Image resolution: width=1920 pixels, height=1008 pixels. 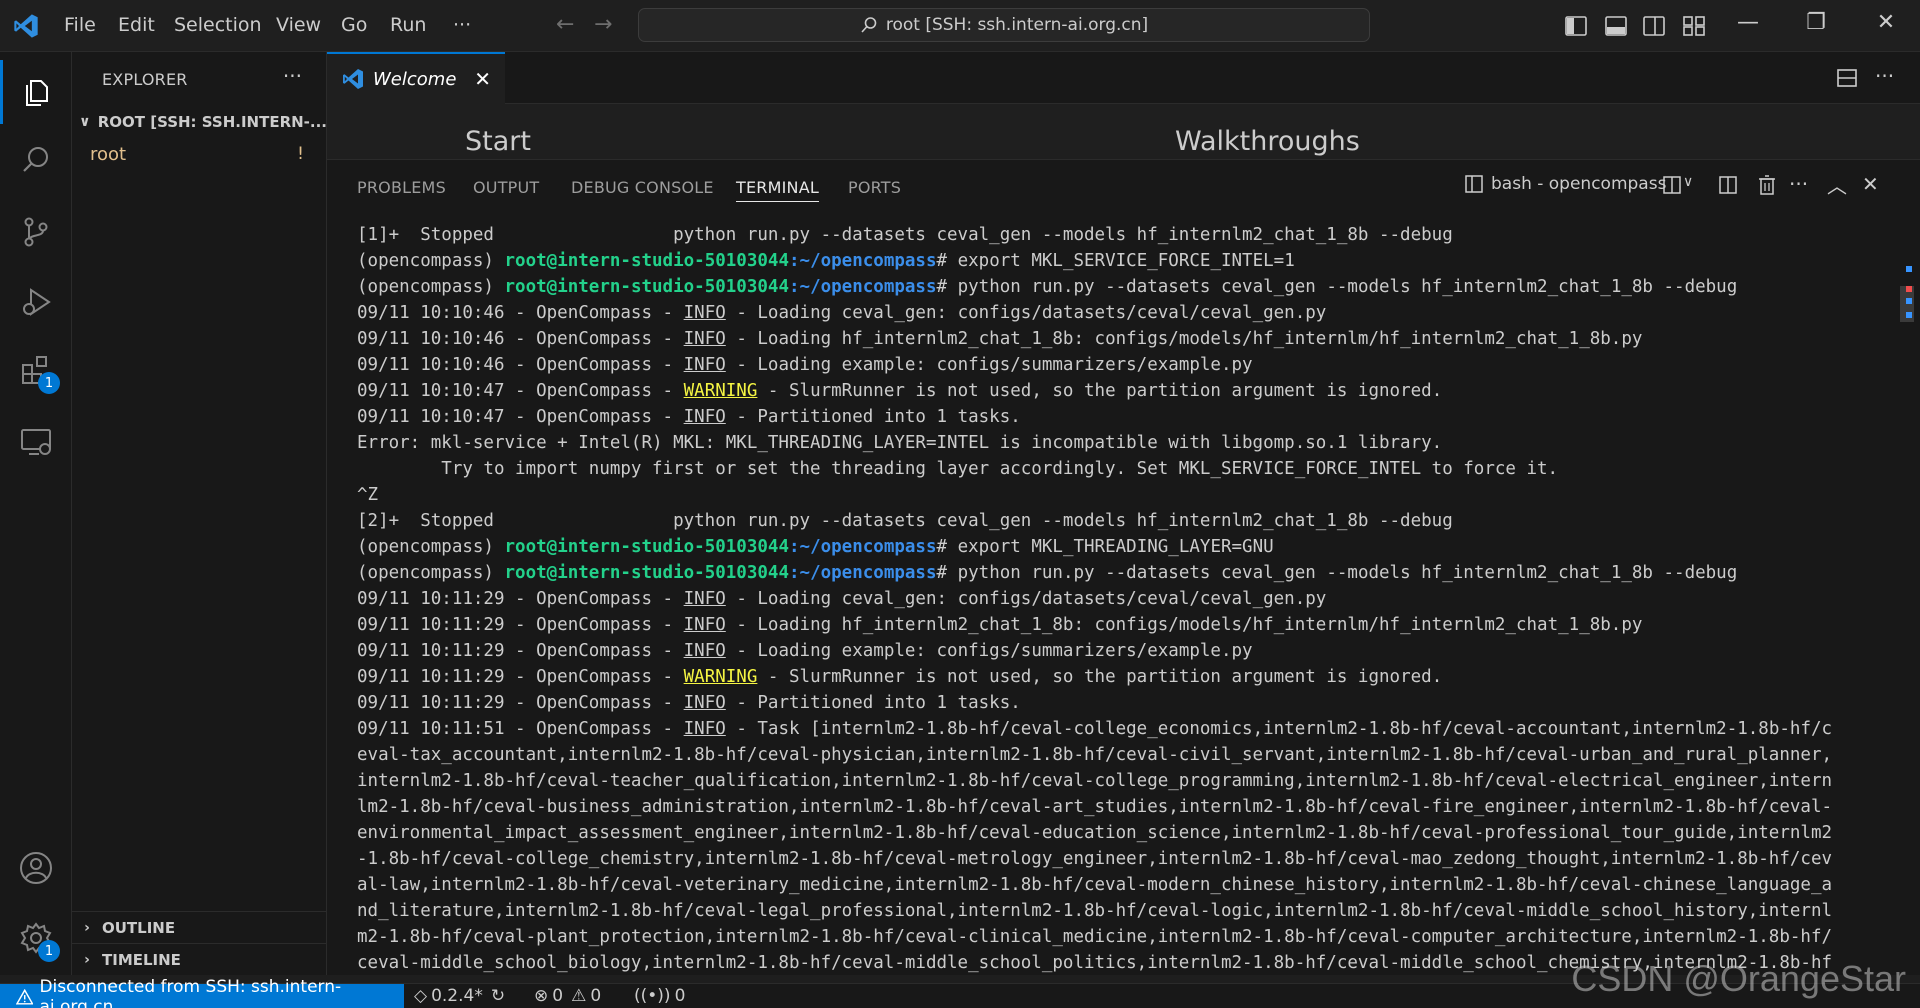 I want to click on extension-version-item: ◇ 0.2.4* ↻, so click(x=459, y=996).